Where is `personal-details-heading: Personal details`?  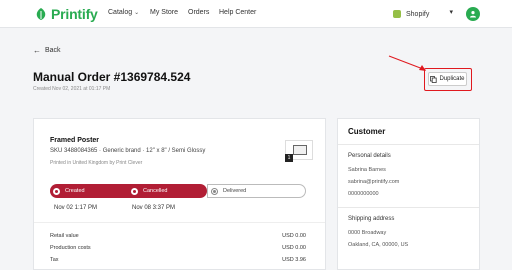 personal-details-heading: Personal details is located at coordinates (369, 156).